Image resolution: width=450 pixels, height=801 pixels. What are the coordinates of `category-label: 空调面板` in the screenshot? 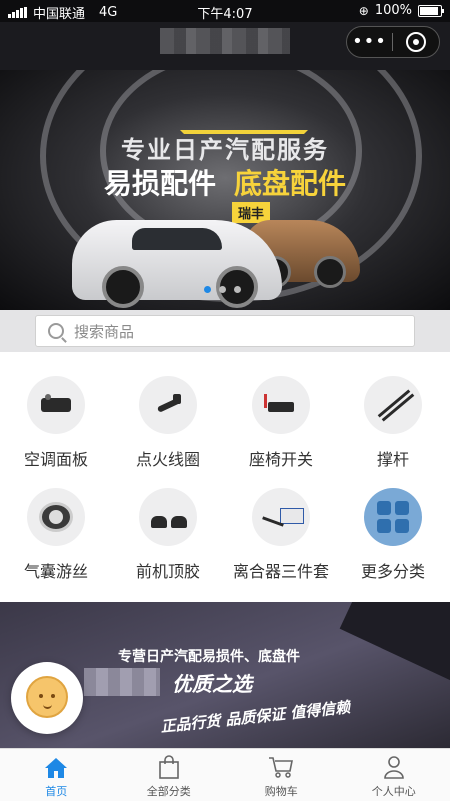 It's located at (56, 458).